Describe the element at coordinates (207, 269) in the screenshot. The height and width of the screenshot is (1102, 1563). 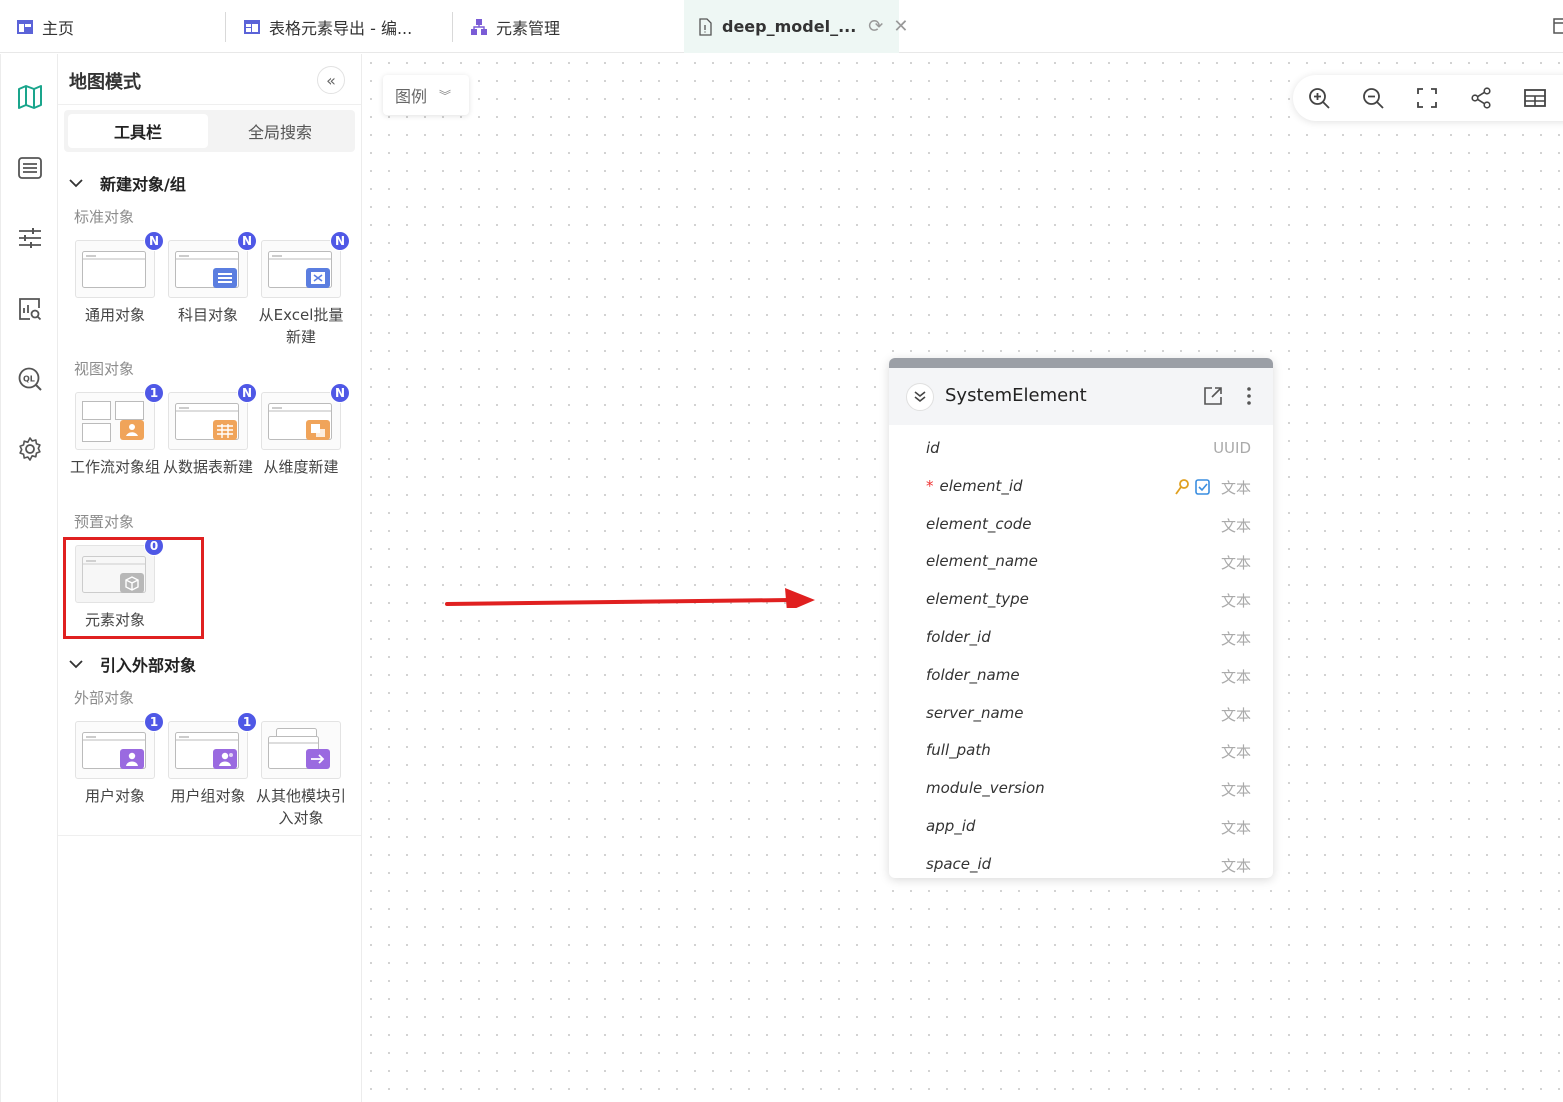
I see `list-doc-icon` at that location.